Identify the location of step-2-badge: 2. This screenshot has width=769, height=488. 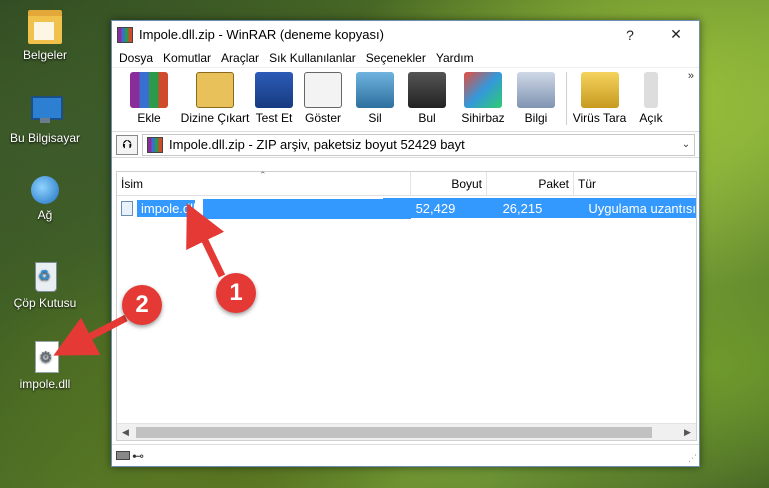
(142, 305).